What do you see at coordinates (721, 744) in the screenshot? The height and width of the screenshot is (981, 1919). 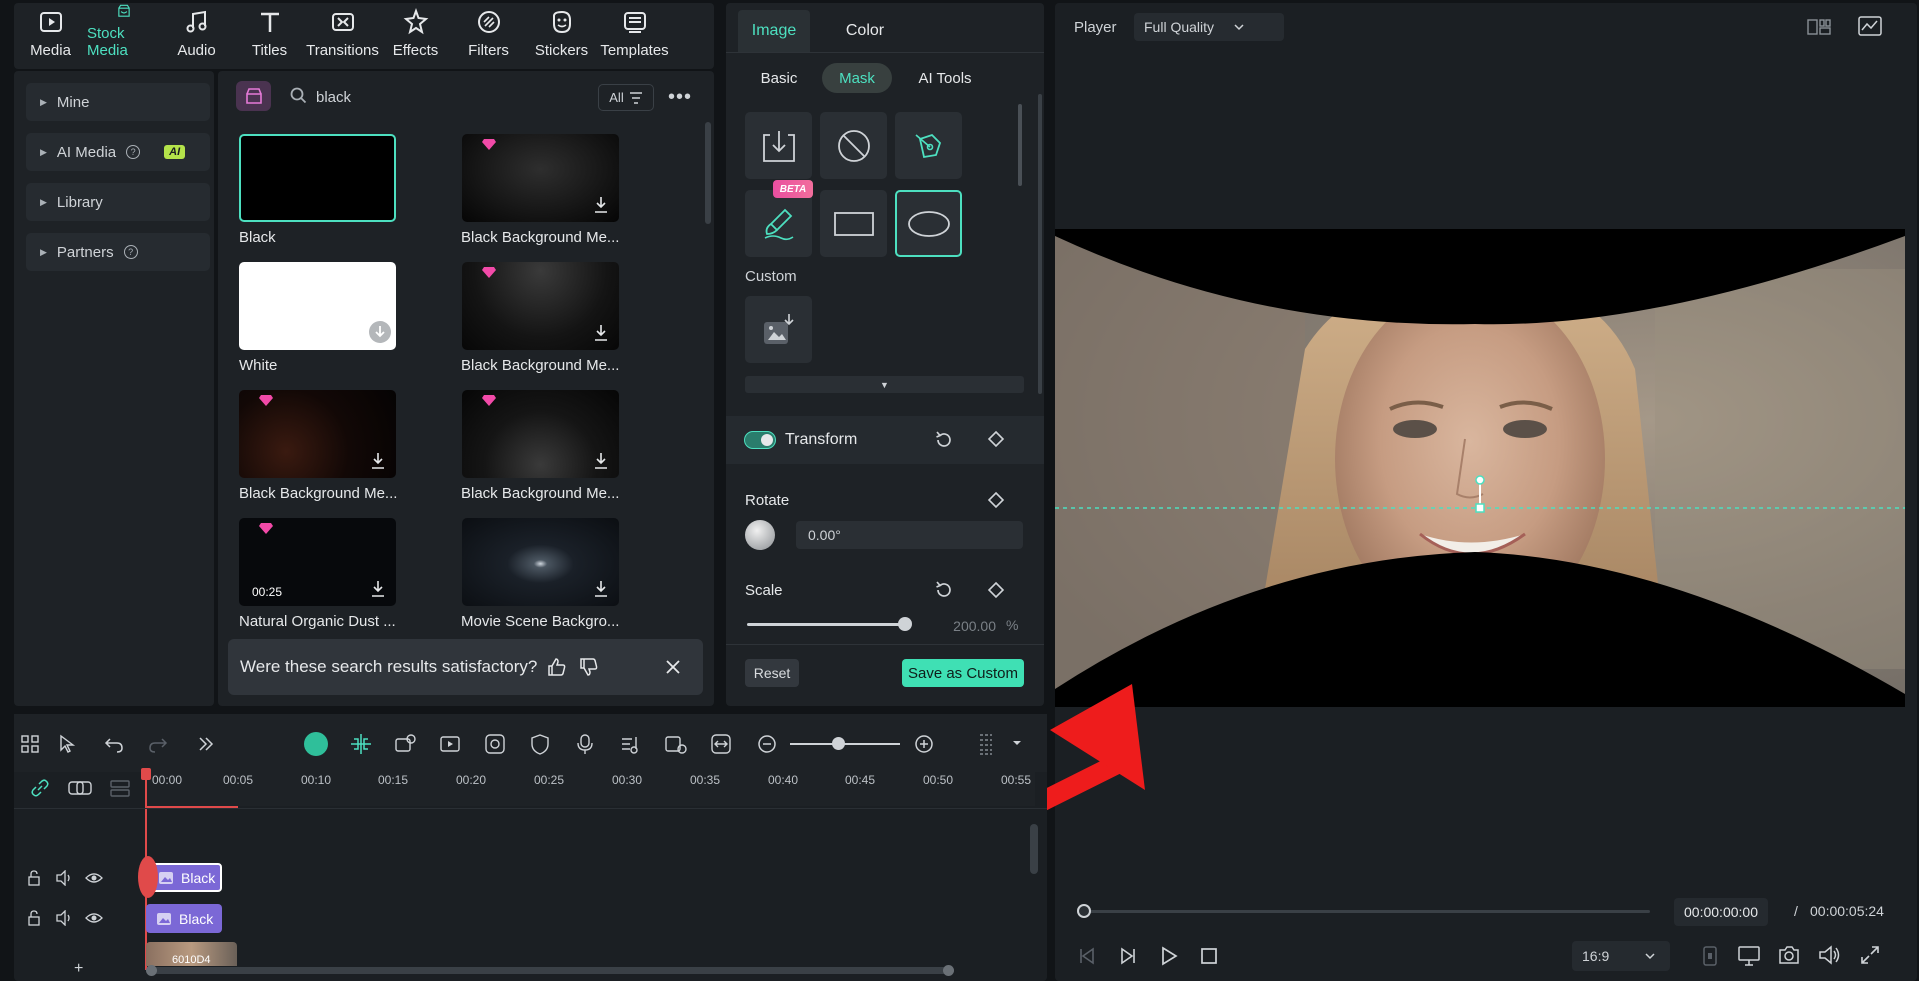 I see `fit-timeline-icon` at bounding box center [721, 744].